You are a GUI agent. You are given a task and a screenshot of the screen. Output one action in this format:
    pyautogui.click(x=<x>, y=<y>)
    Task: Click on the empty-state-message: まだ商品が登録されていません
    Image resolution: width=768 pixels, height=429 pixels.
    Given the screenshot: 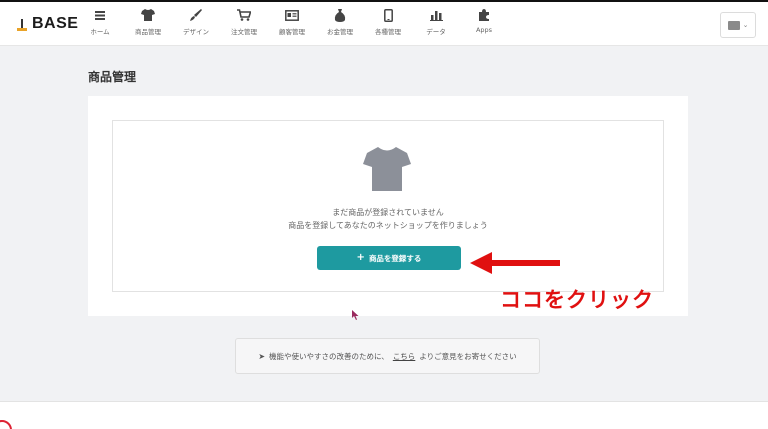 What is the action you would take?
    pyautogui.click(x=388, y=212)
    